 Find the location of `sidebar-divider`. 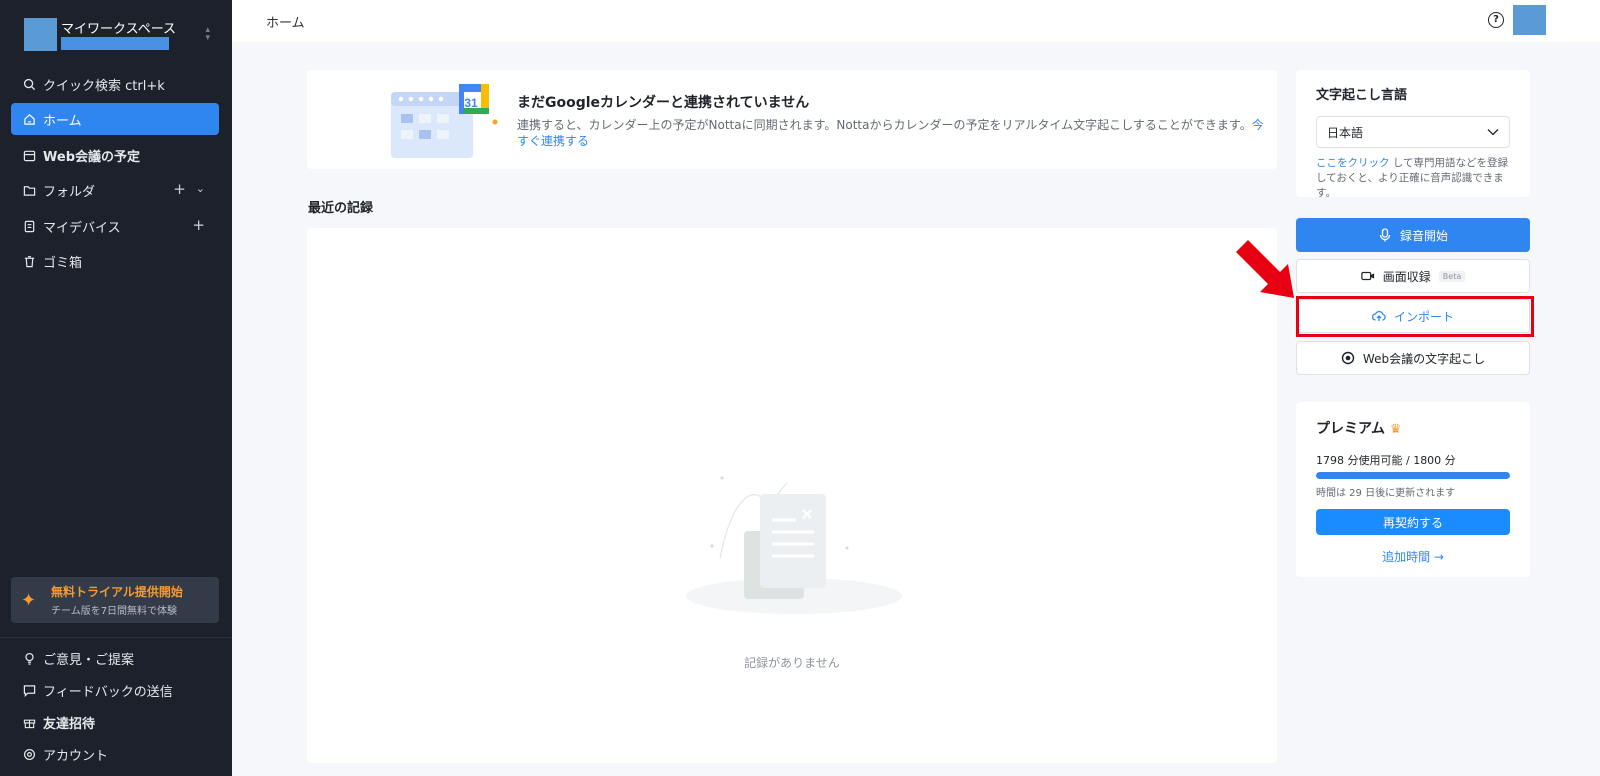

sidebar-divider is located at coordinates (116, 637).